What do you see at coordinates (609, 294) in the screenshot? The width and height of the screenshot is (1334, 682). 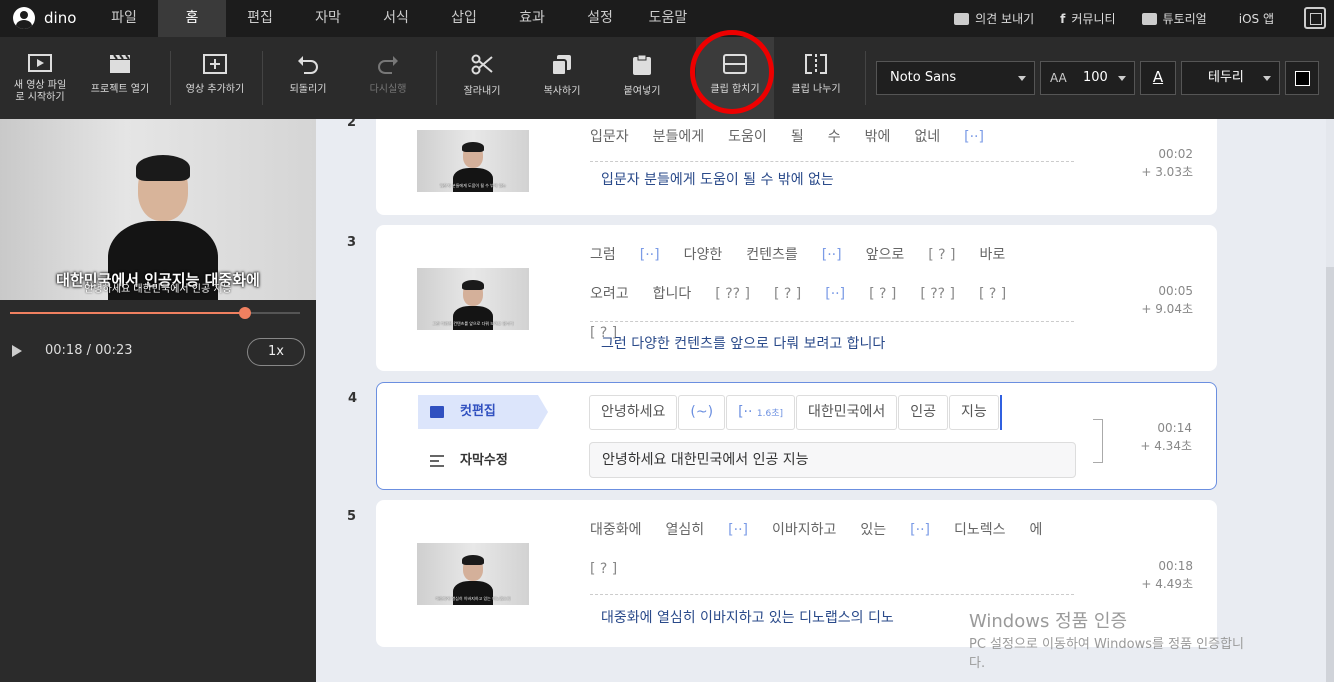 I see `word-token: 오려고` at bounding box center [609, 294].